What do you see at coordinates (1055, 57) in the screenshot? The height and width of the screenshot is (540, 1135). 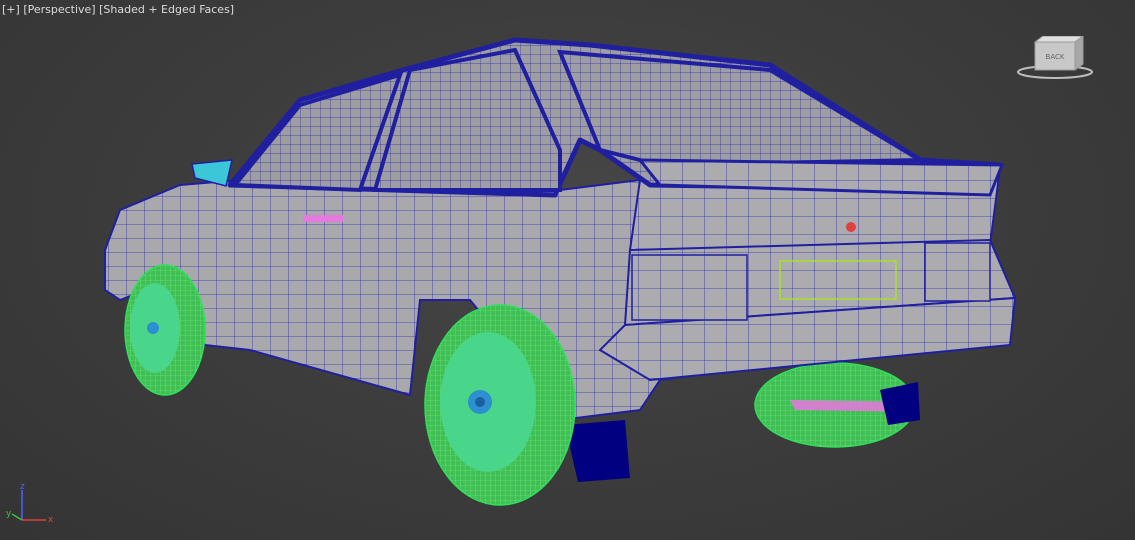 I see `viewcube-face-label: BACK` at bounding box center [1055, 57].